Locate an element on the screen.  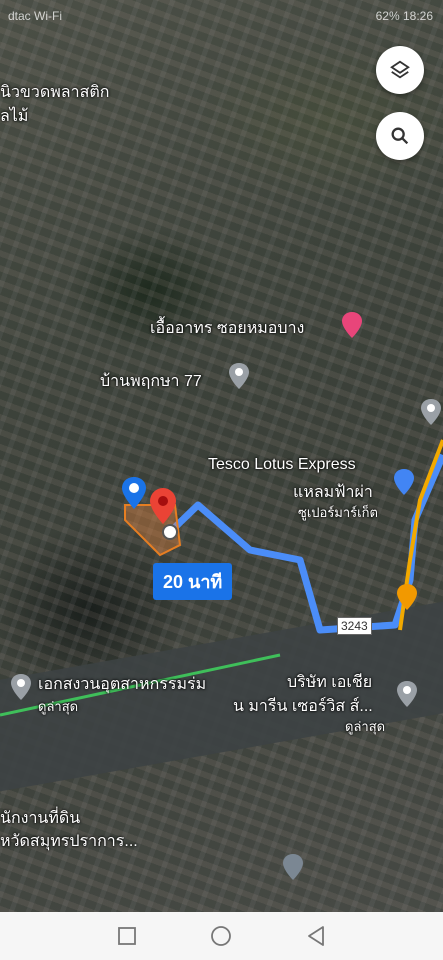
place-label: ลไม้ is located at coordinates (14, 116).